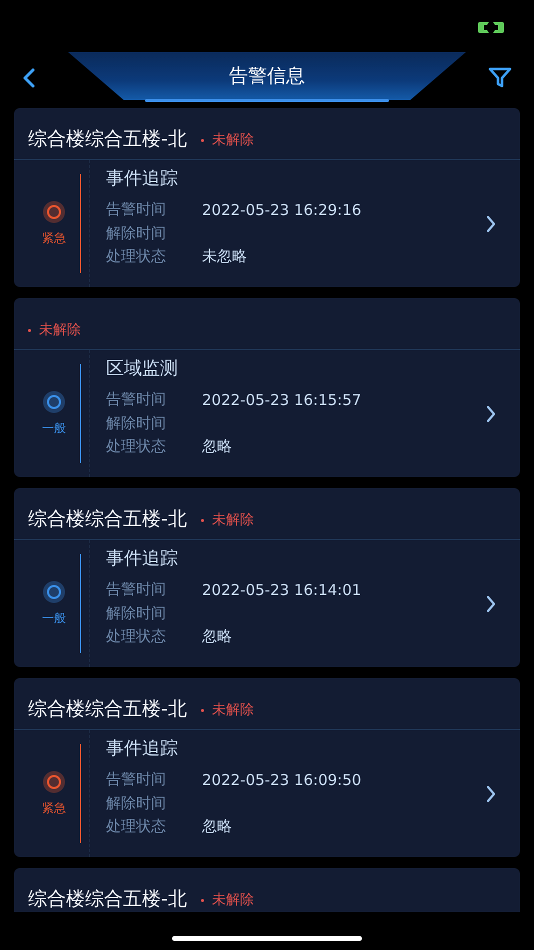 The image size is (534, 950). Describe the element at coordinates (282, 589) in the screenshot. I see `field-value: 2022-05-23 16:14:01` at that location.